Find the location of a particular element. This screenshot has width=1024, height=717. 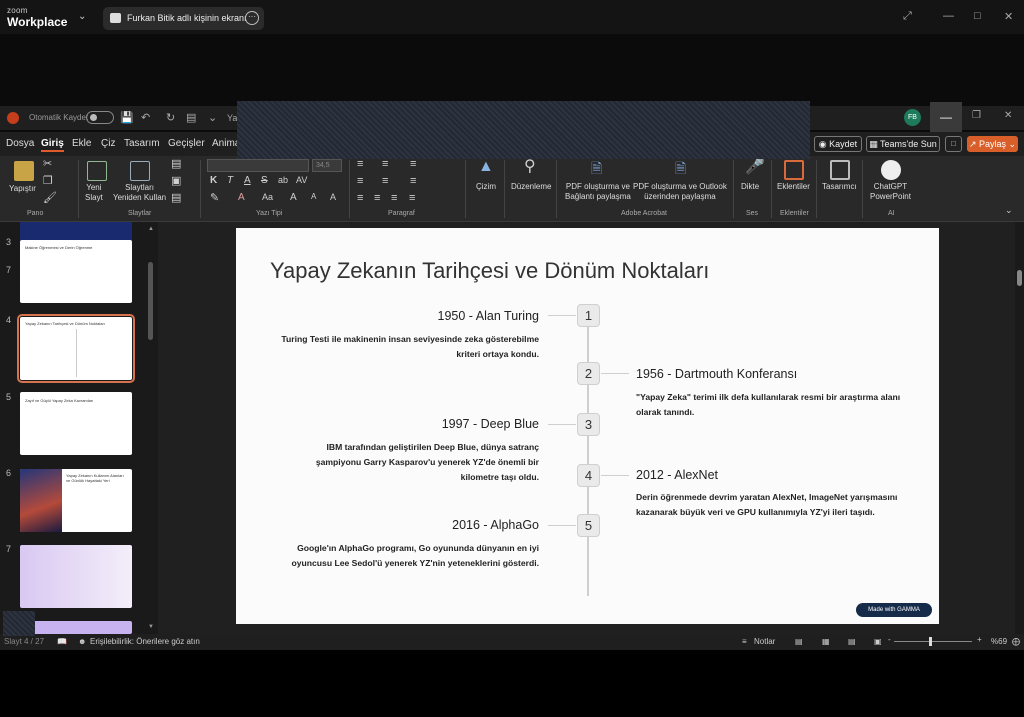

char-spacing-icon: AV is located at coordinates (301, 180).